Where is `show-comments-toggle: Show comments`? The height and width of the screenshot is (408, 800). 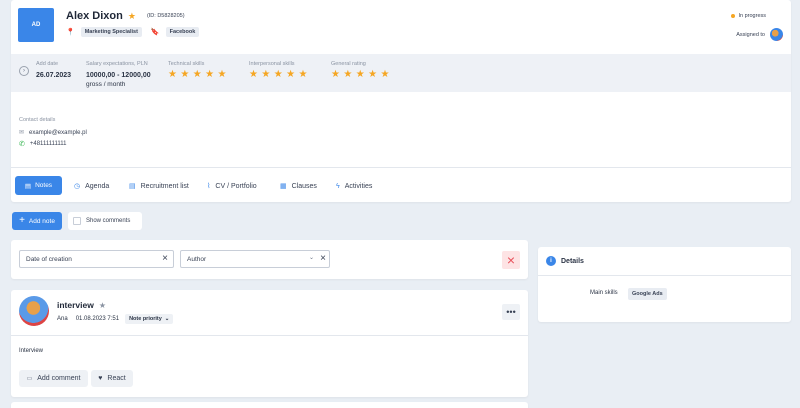 show-comments-toggle: Show comments is located at coordinates (105, 221).